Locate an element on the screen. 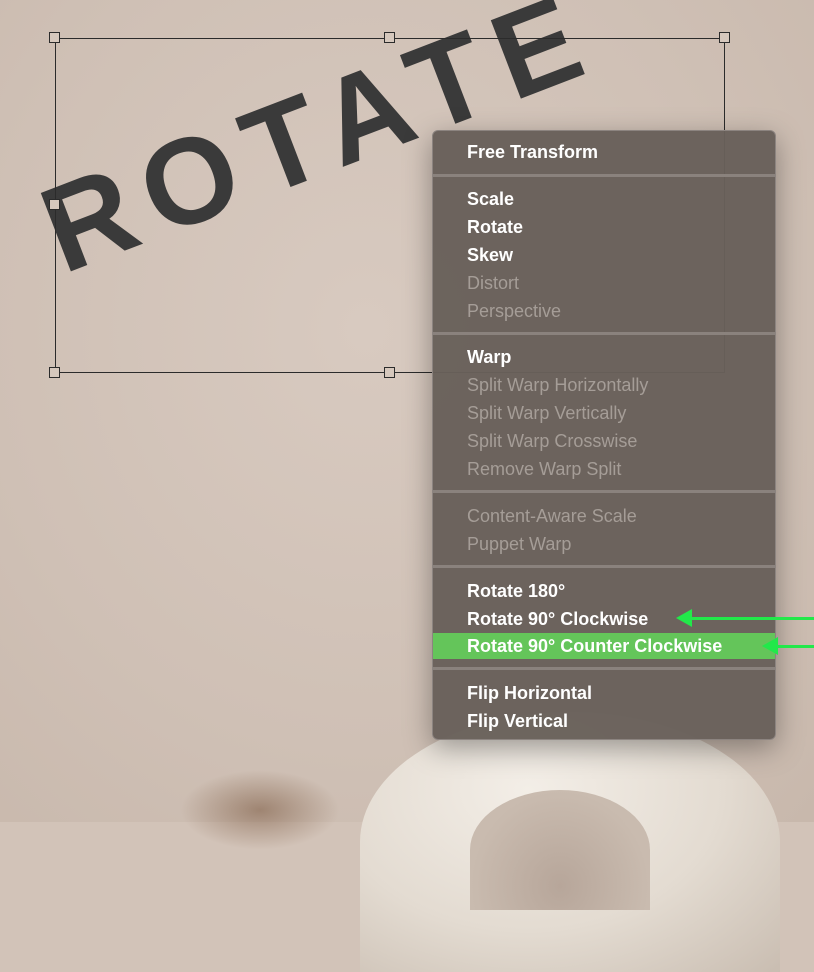 Image resolution: width=814 pixels, height=972 pixels. menu-item-rotate-180: Rotate 180° is located at coordinates (604, 591).